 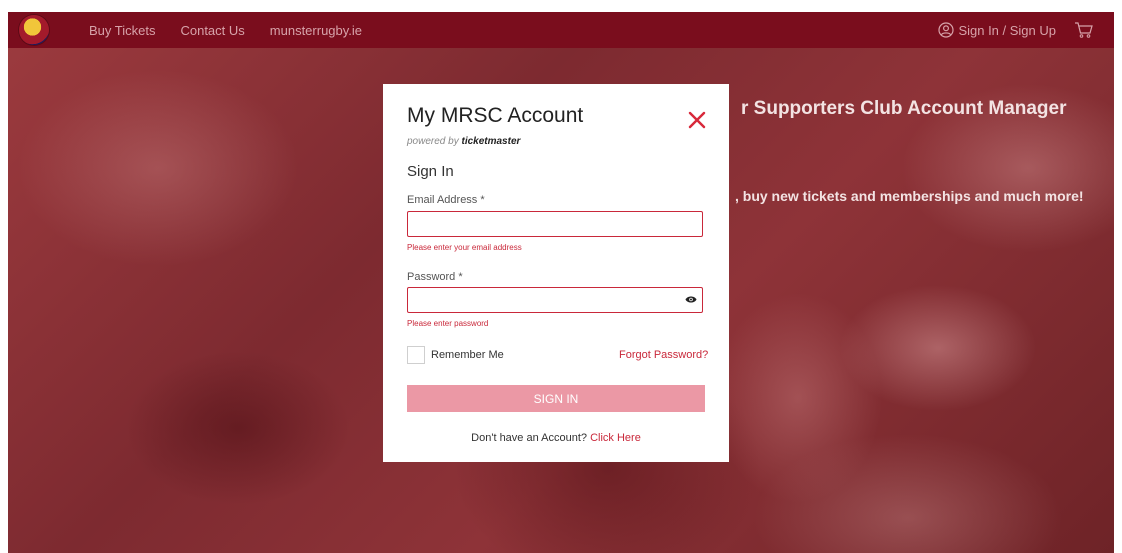 I want to click on hero-title: r Supporters Club Account Manager, so click(x=904, y=108).